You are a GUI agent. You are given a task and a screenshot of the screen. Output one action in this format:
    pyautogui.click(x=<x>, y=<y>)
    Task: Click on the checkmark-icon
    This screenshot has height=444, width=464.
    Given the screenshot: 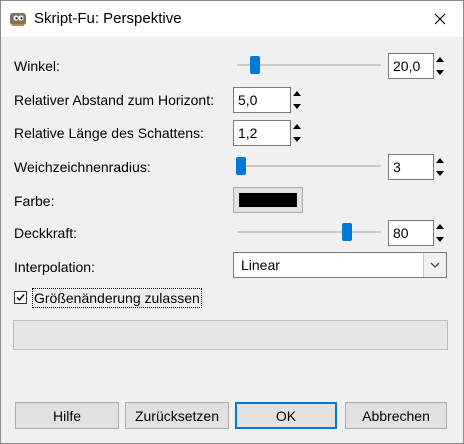 What is the action you would take?
    pyautogui.click(x=20, y=298)
    